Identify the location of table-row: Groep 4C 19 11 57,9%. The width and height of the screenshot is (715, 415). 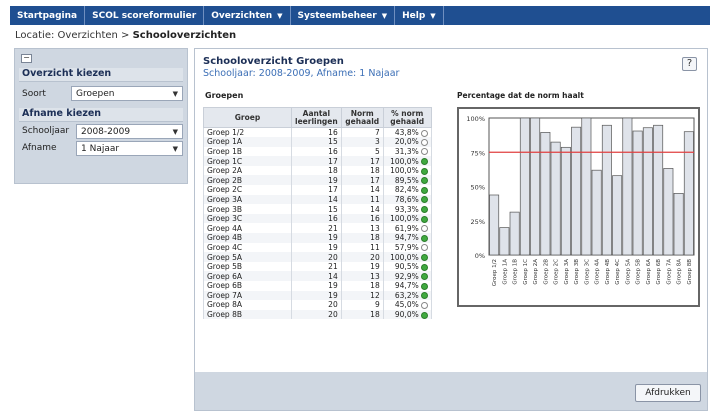
(317, 247).